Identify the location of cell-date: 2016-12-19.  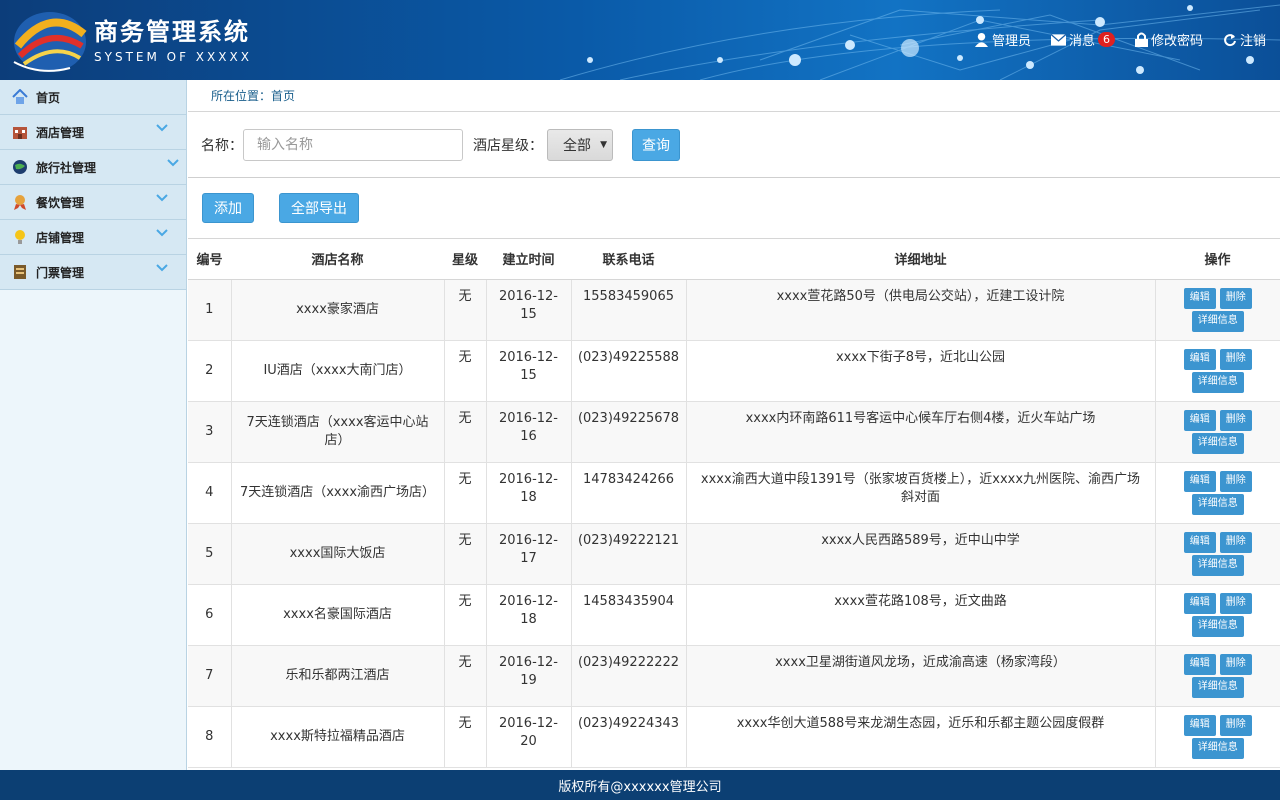
(529, 676).